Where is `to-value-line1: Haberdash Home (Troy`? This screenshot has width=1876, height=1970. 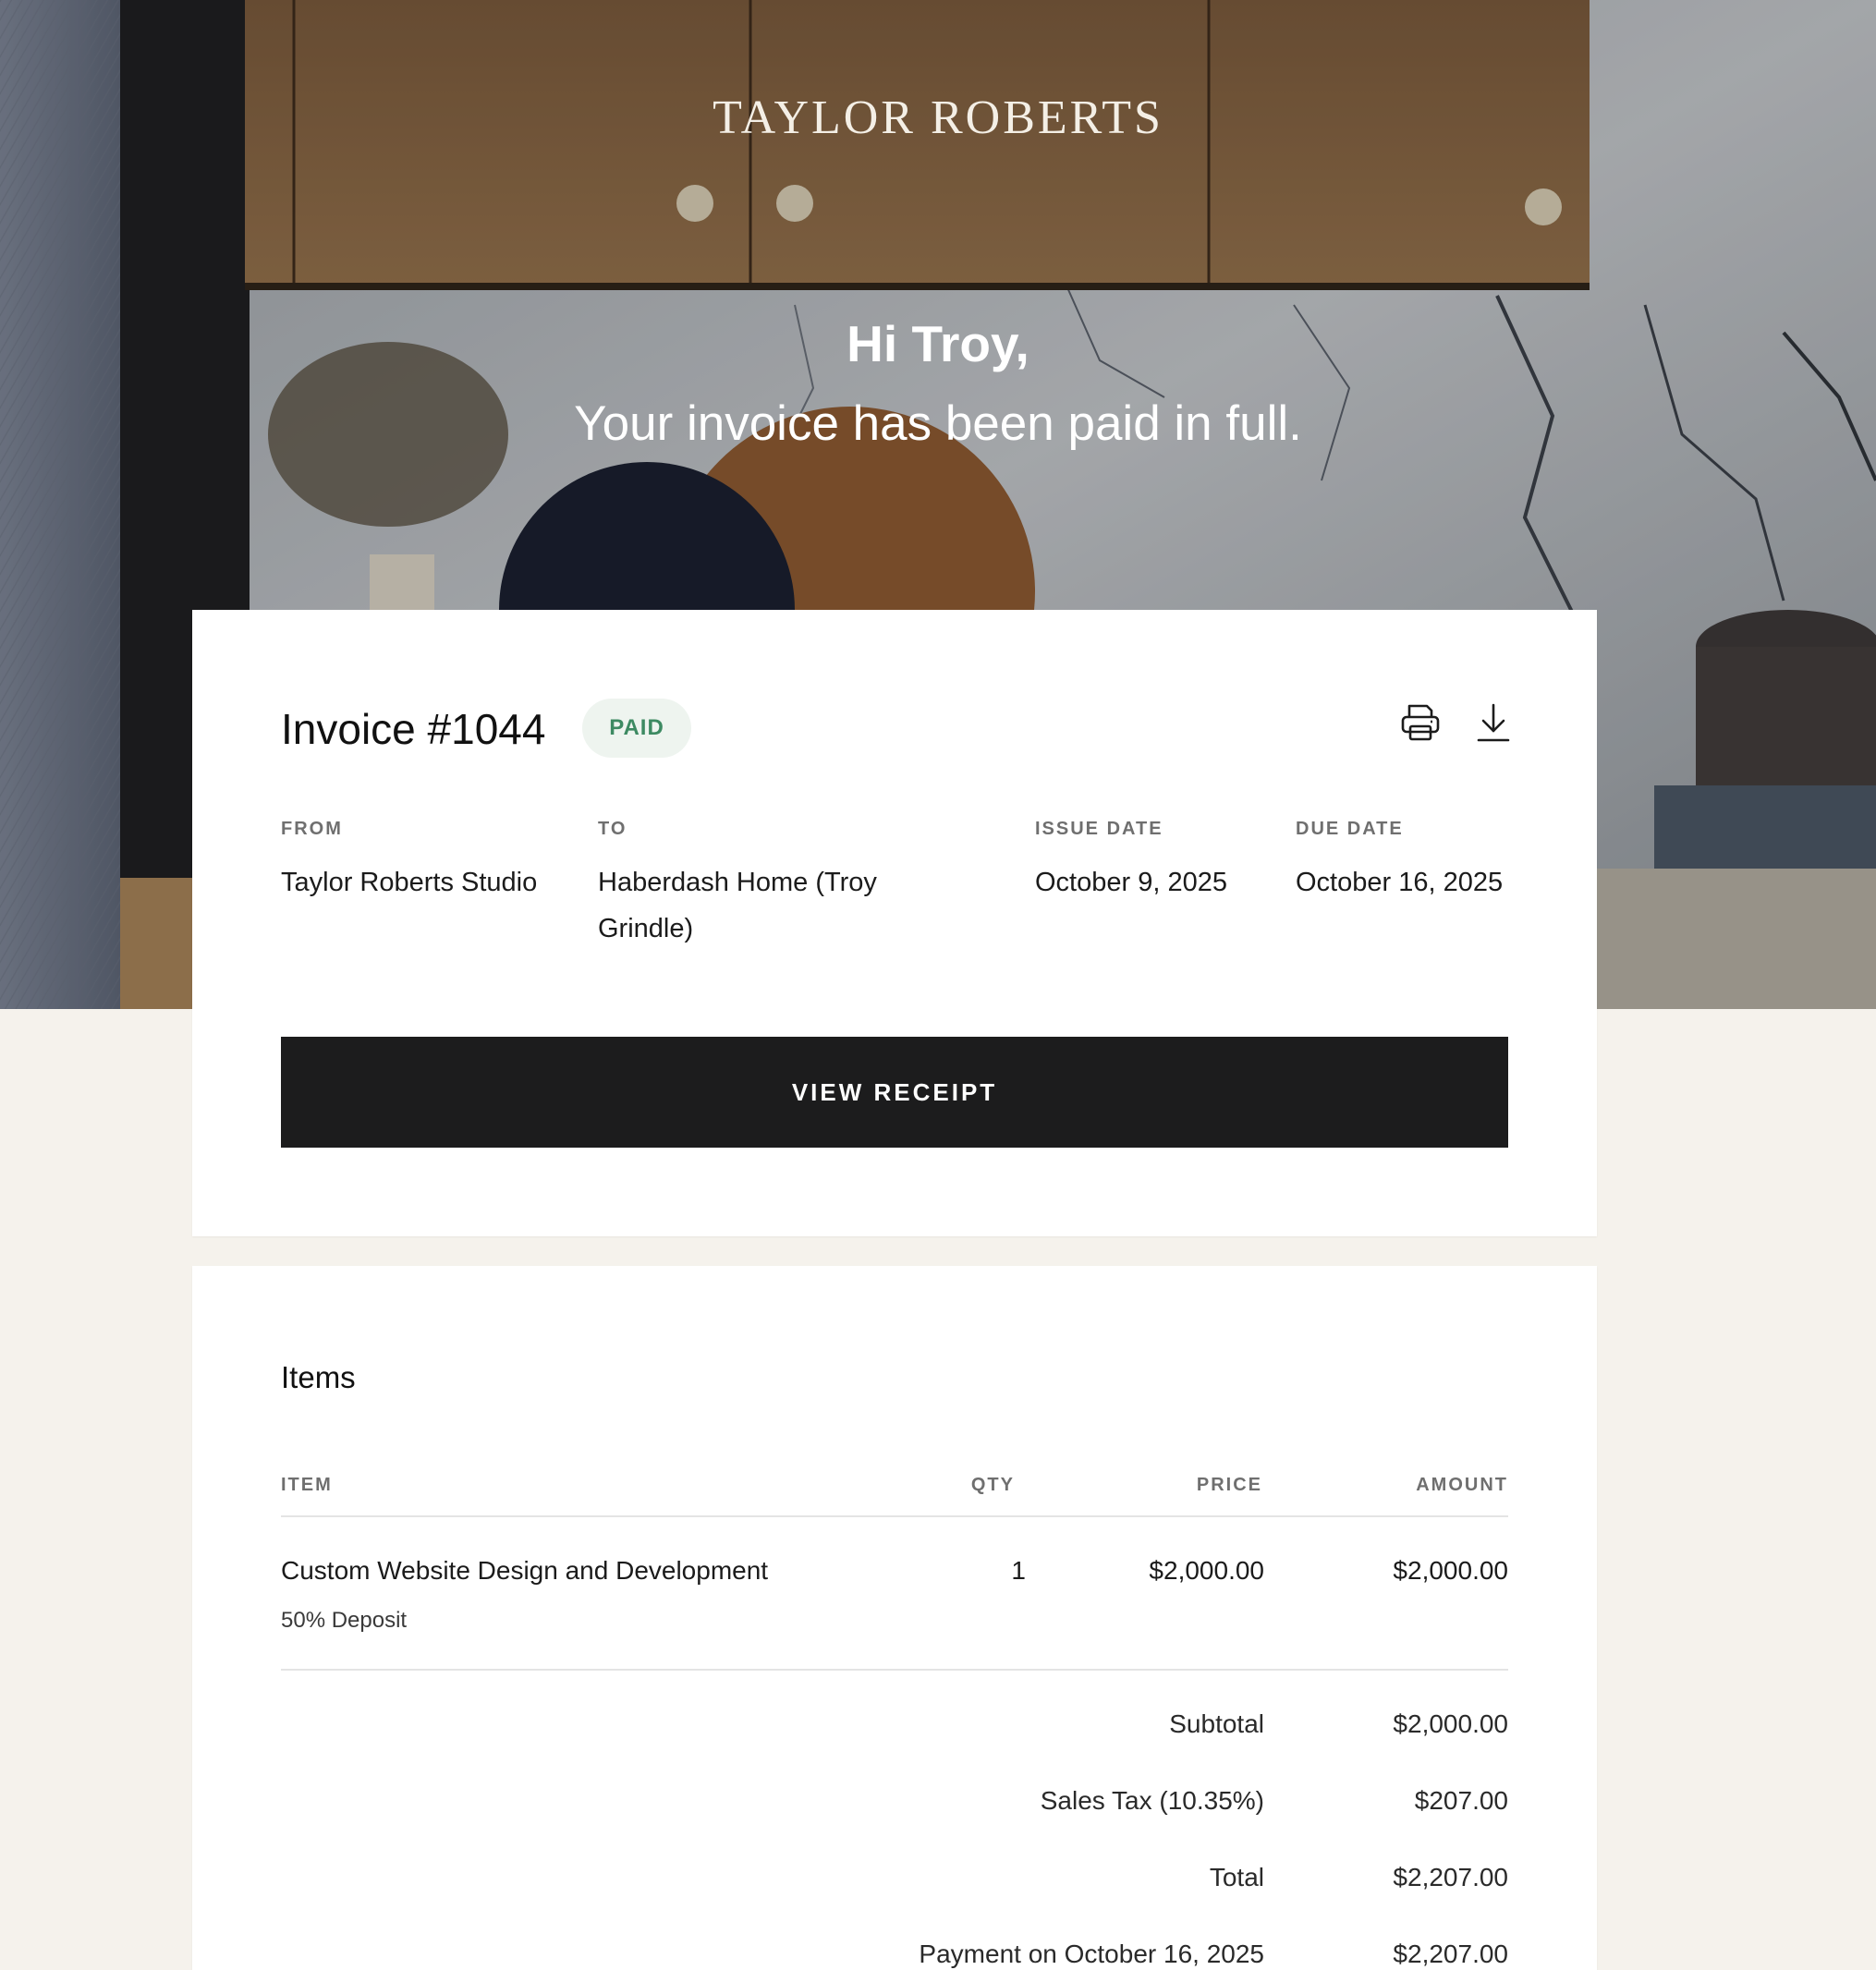
to-value-line1: Haberdash Home (Troy is located at coordinates (737, 883).